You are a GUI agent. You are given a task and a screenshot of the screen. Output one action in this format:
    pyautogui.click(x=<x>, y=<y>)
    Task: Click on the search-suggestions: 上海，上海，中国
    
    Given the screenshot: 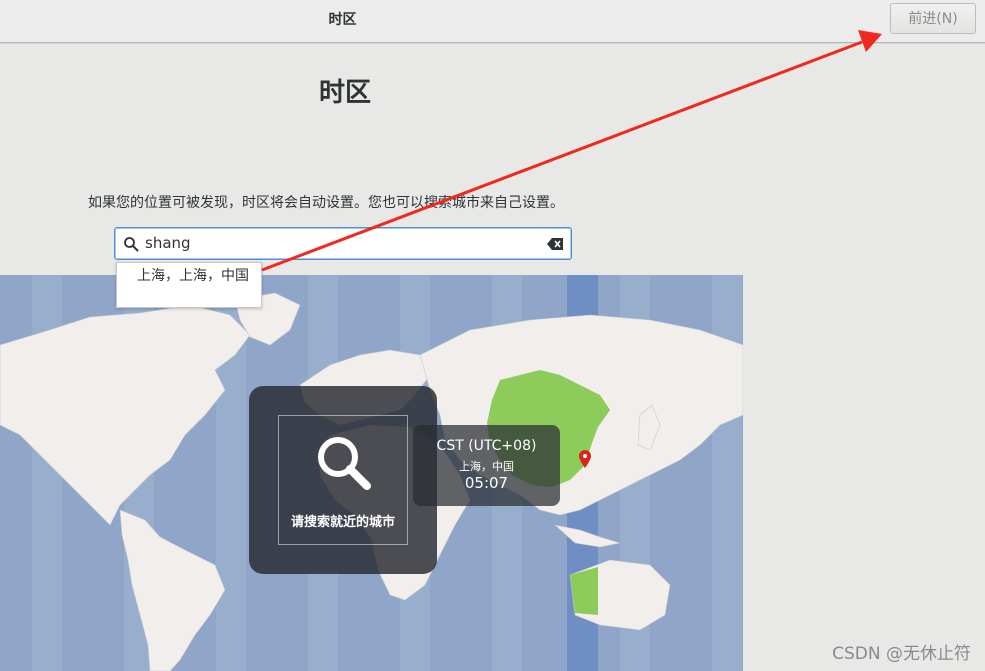 What is the action you would take?
    pyautogui.click(x=189, y=285)
    